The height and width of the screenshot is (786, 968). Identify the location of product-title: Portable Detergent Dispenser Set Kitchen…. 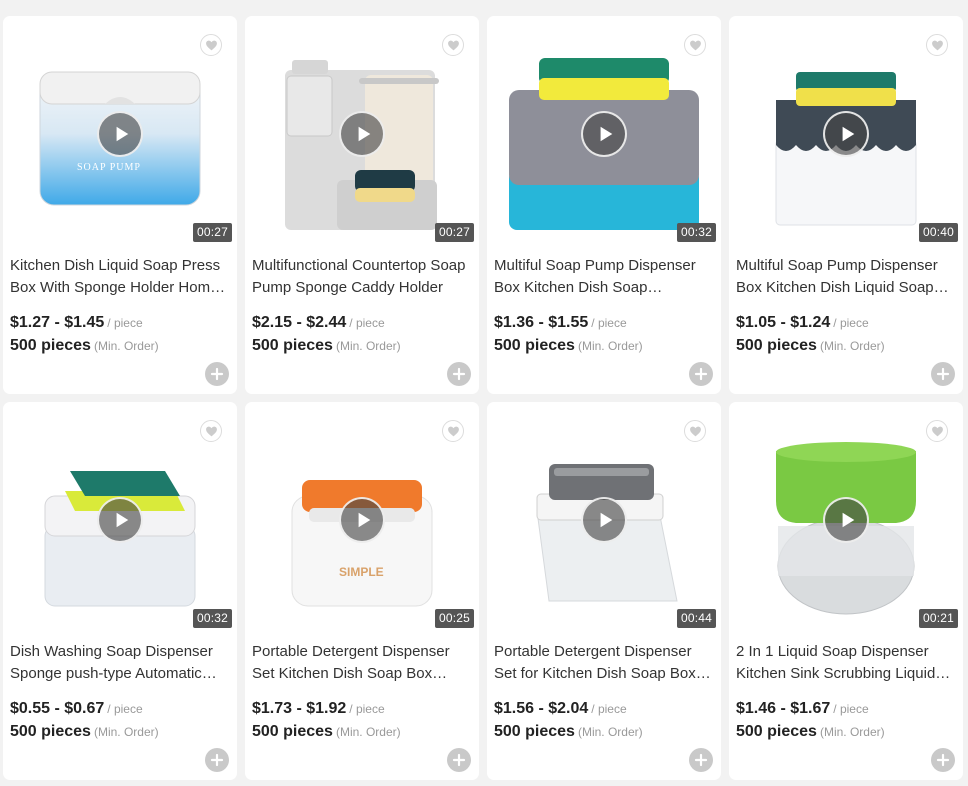
(363, 663).